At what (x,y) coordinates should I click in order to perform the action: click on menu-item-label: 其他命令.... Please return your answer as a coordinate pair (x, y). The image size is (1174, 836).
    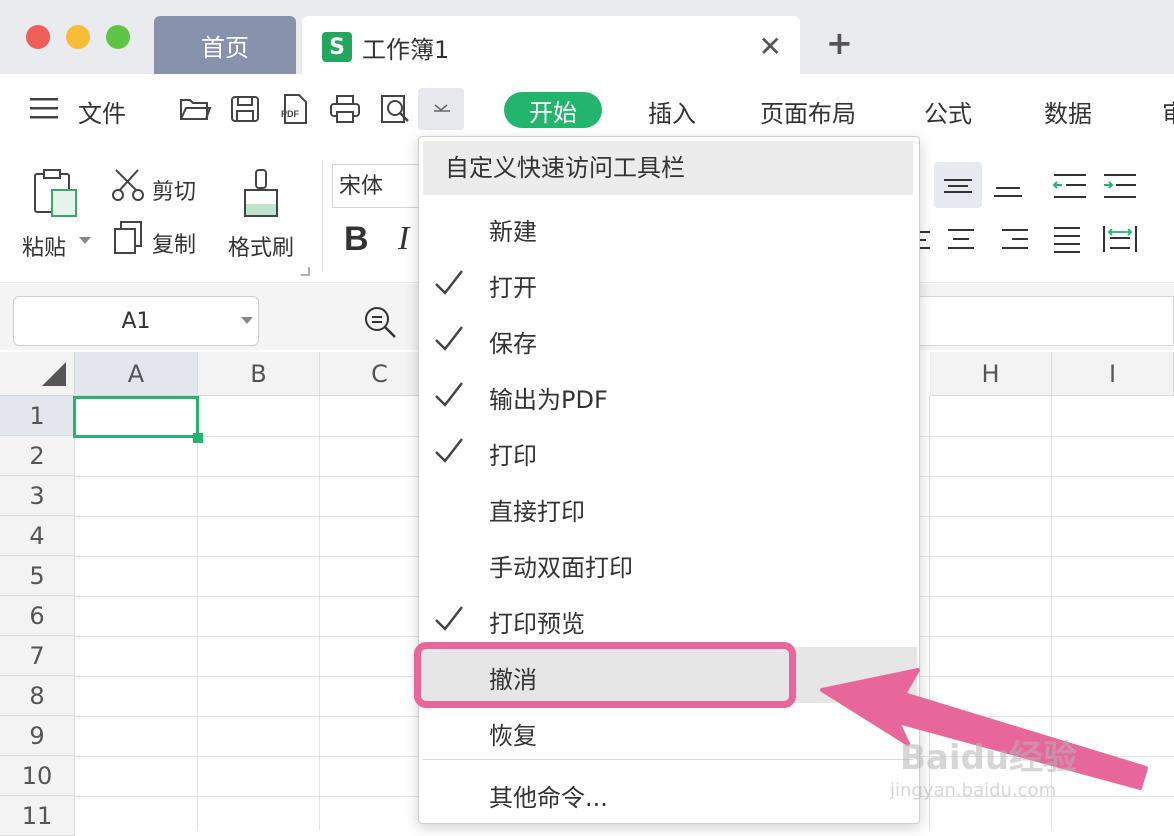
    Looking at the image, I should click on (548, 798).